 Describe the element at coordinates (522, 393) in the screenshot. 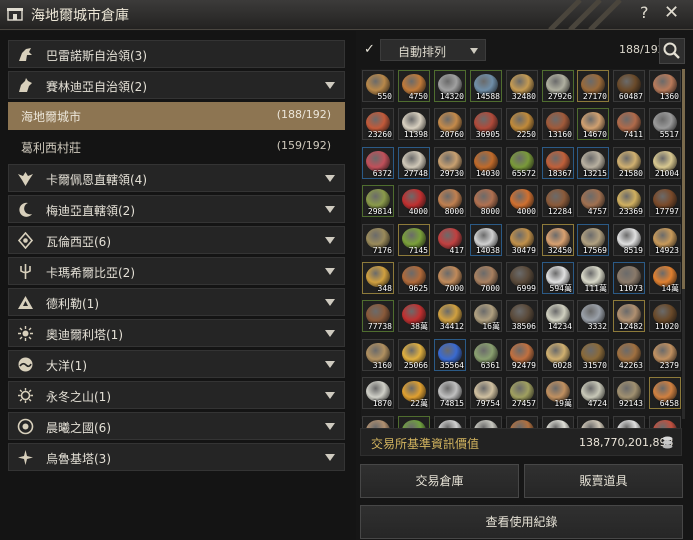

I see `item-slot: 27457` at that location.